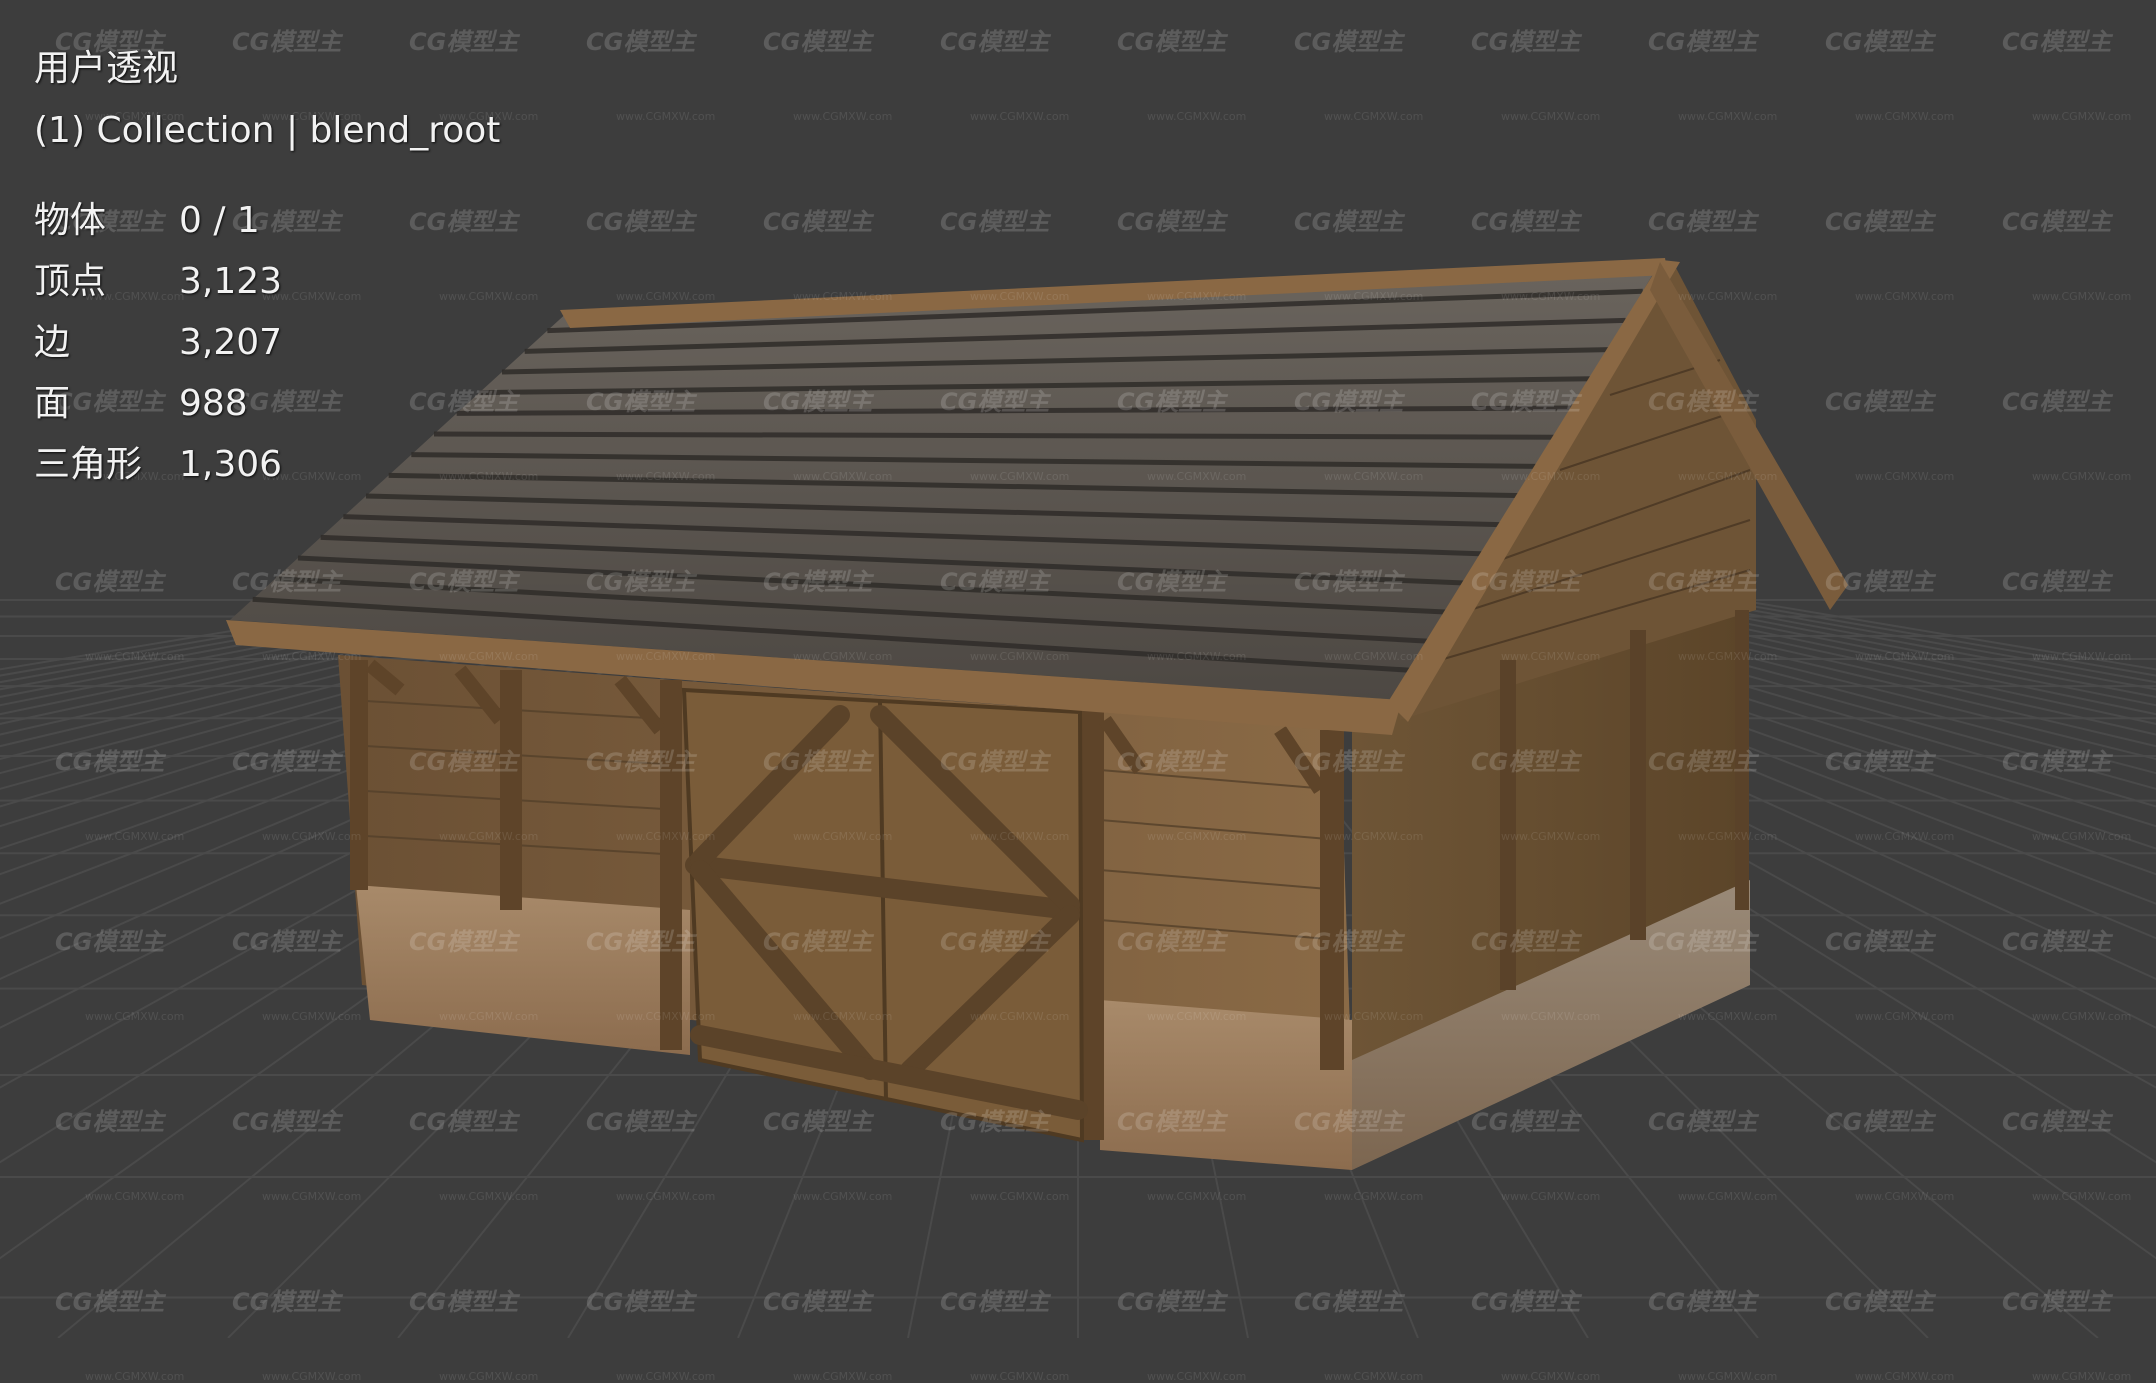 The image size is (2156, 1383). What do you see at coordinates (523, 970) in the screenshot?
I see `barn-front-stone-base` at bounding box center [523, 970].